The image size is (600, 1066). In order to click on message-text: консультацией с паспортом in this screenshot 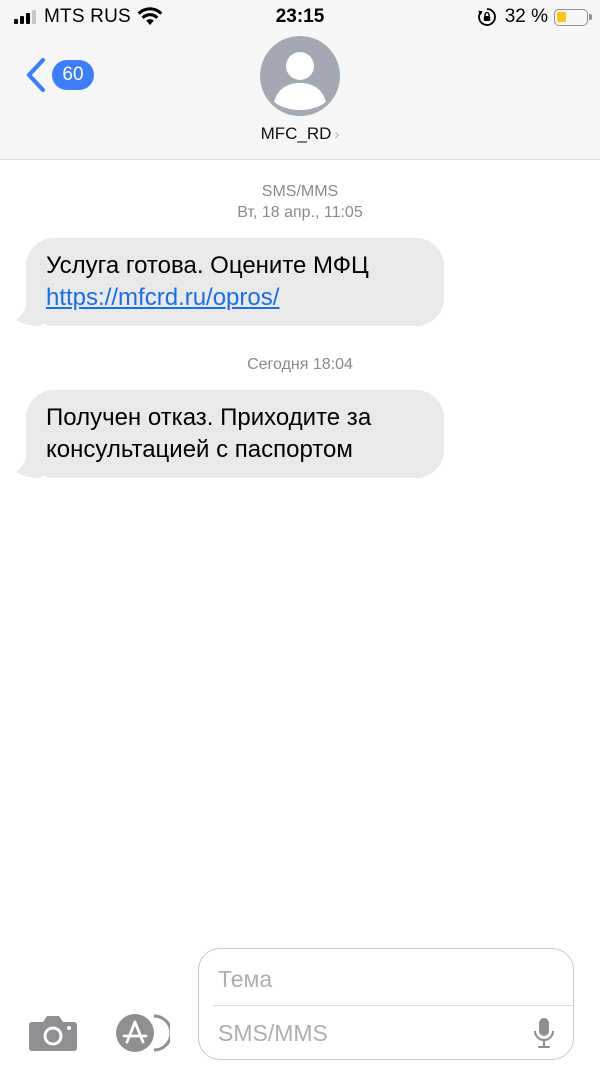, I will do `click(199, 449)`.